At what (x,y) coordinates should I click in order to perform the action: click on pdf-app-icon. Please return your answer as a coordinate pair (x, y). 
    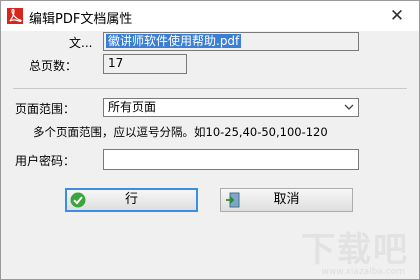
    Looking at the image, I should click on (15, 16).